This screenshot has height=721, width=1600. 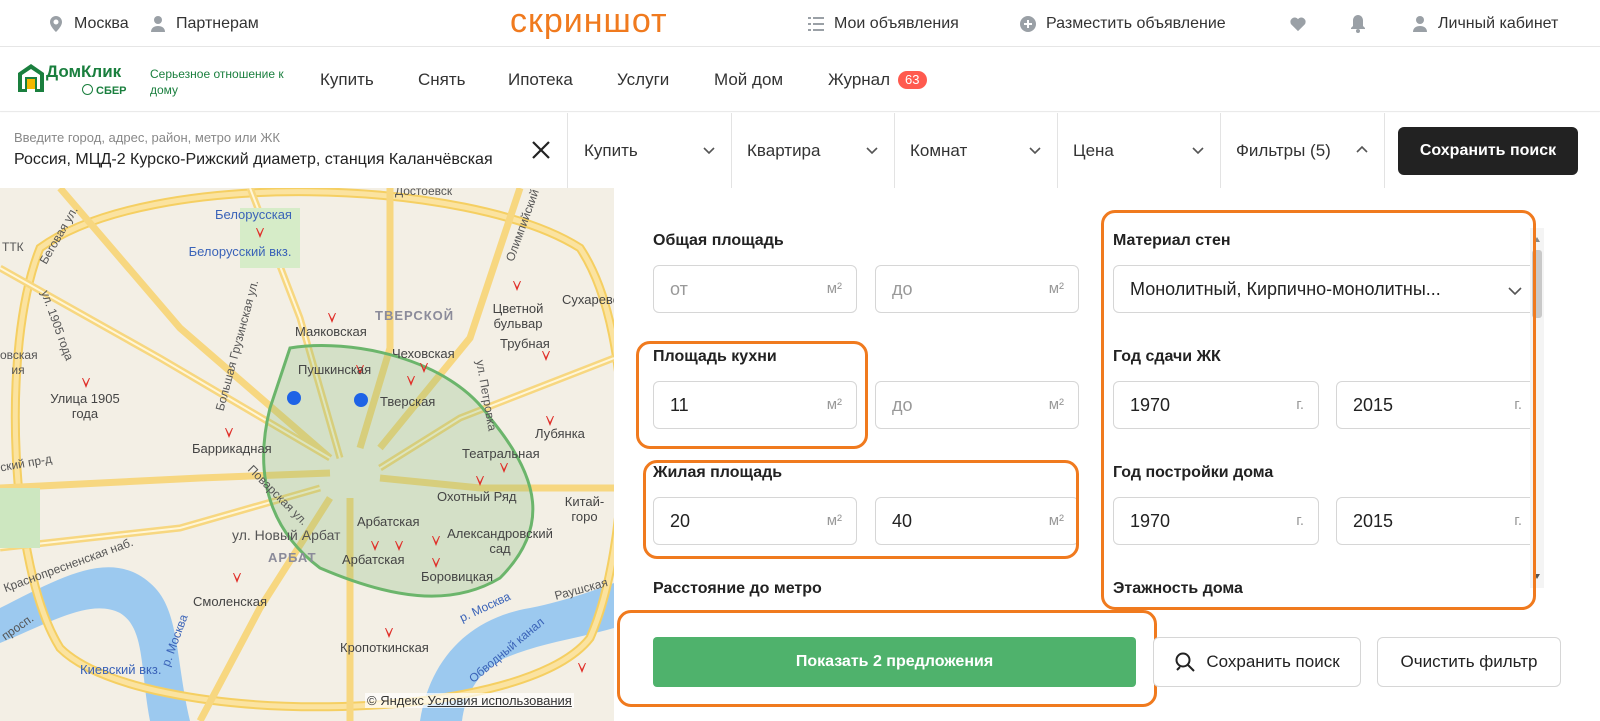 What do you see at coordinates (525, 343) in the screenshot?
I see `map-label-trubnaya: Трубная` at bounding box center [525, 343].